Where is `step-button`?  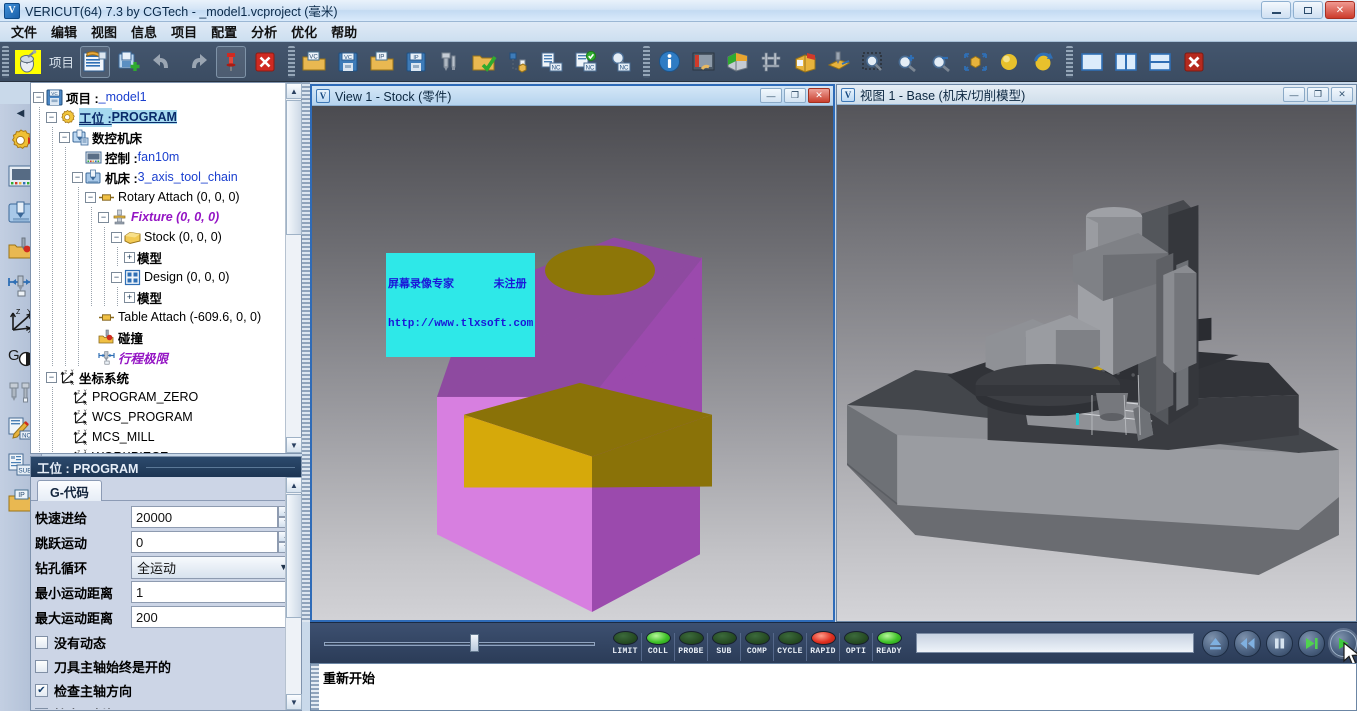
step-button is located at coordinates (1311, 643).